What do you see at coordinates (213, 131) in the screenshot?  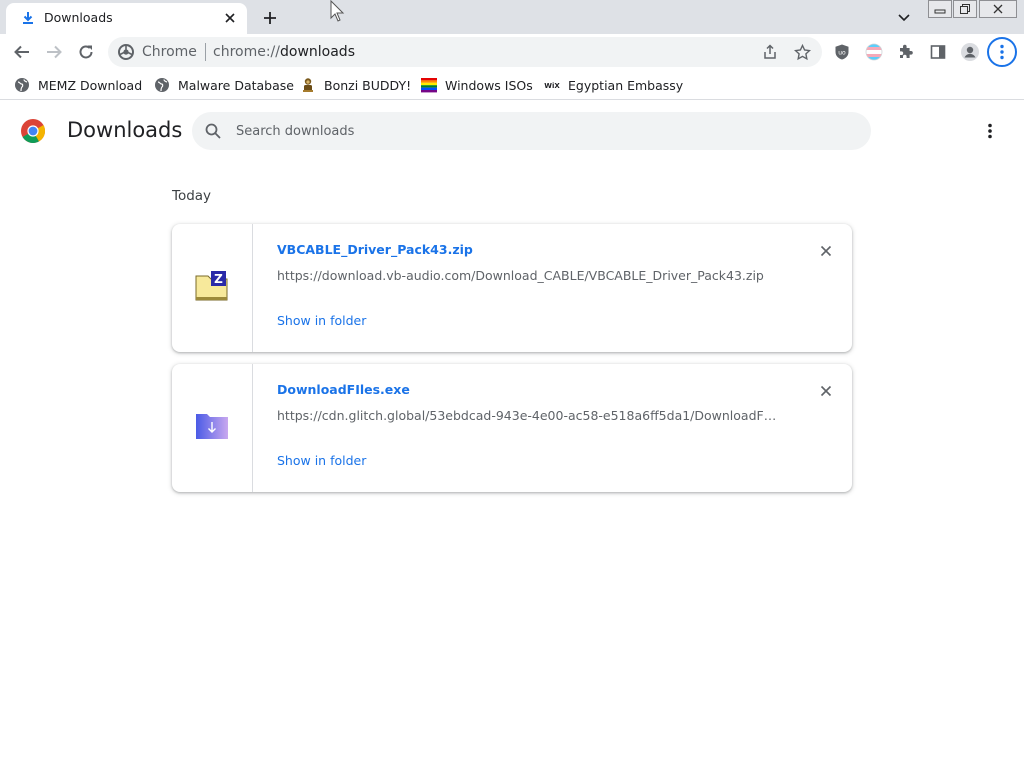 I see `search-icon` at bounding box center [213, 131].